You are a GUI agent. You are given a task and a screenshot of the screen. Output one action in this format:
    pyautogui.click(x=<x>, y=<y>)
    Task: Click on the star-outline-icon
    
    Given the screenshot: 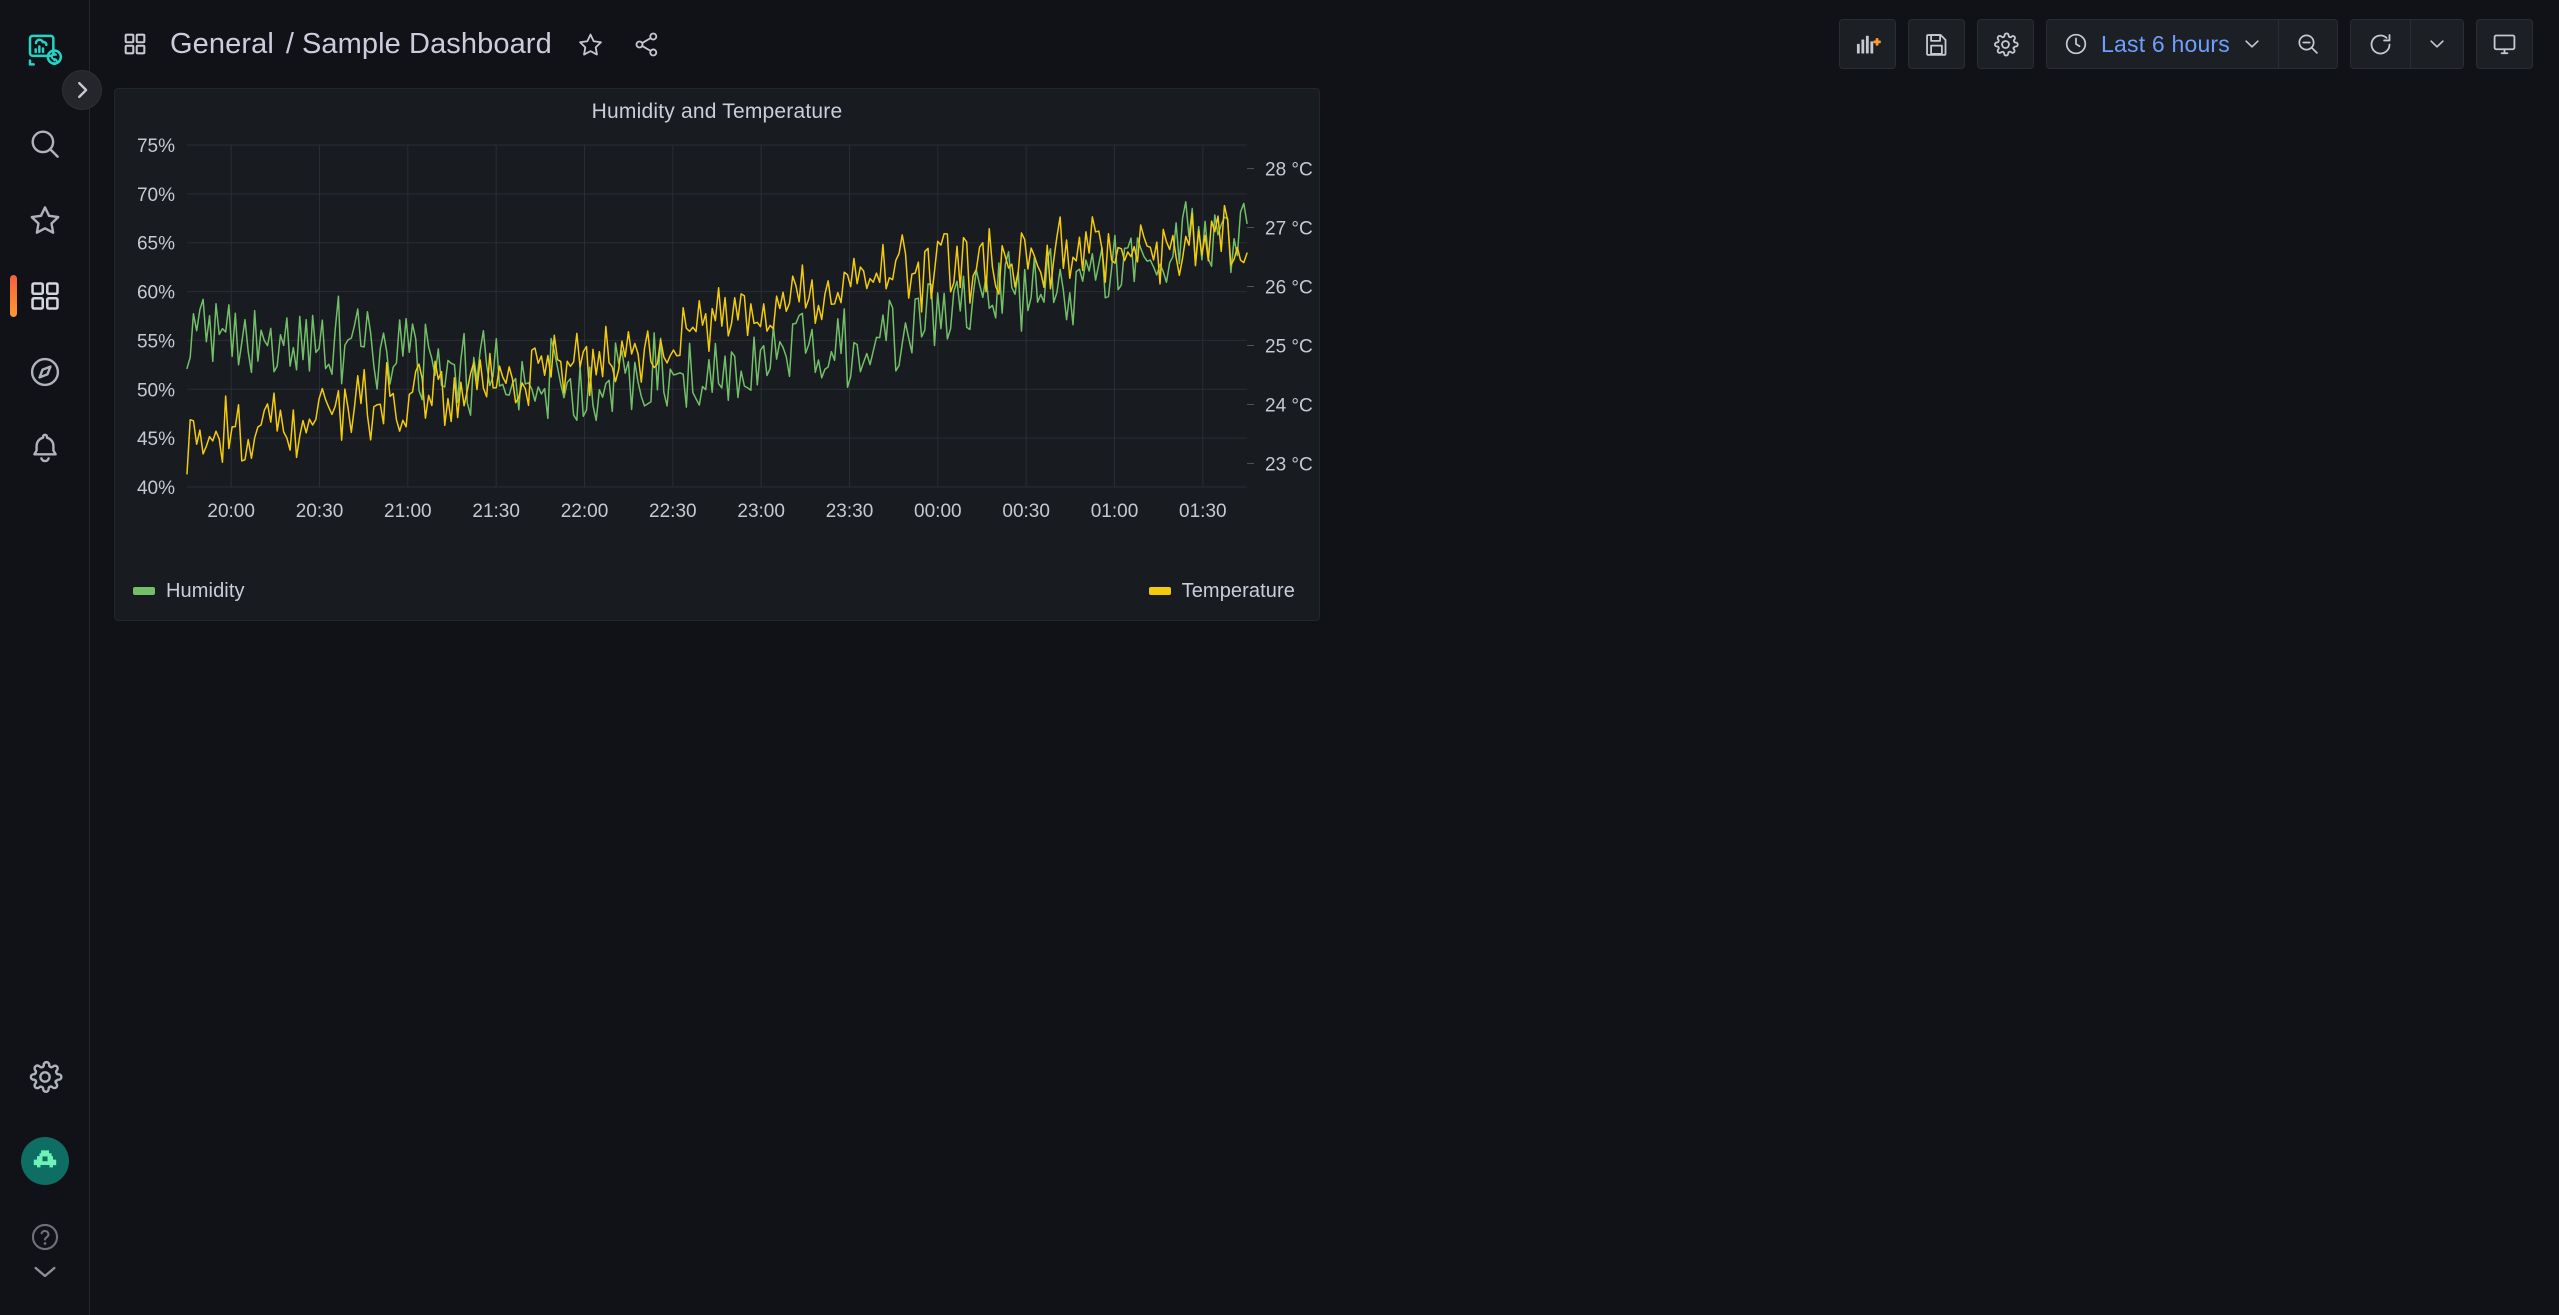 What is the action you would take?
    pyautogui.click(x=591, y=44)
    